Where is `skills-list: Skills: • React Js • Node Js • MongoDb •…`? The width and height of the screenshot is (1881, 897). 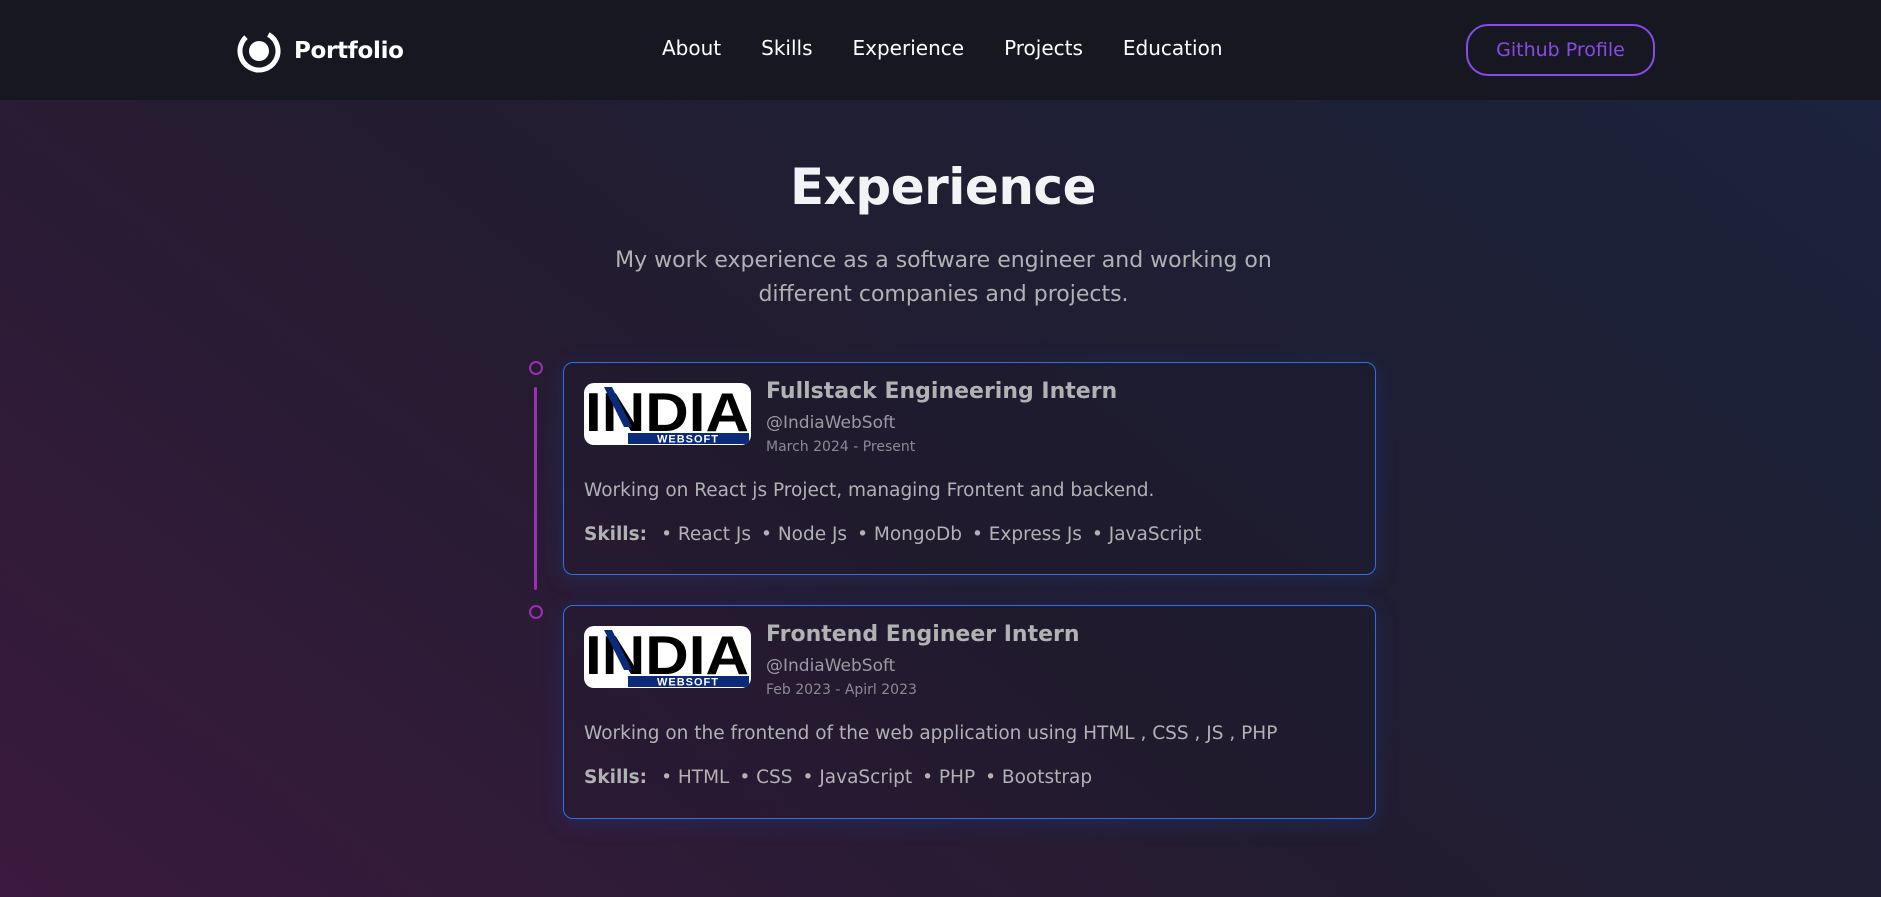
skills-list: Skills: • React Js • Node Js • MongoDb •… is located at coordinates (898, 534).